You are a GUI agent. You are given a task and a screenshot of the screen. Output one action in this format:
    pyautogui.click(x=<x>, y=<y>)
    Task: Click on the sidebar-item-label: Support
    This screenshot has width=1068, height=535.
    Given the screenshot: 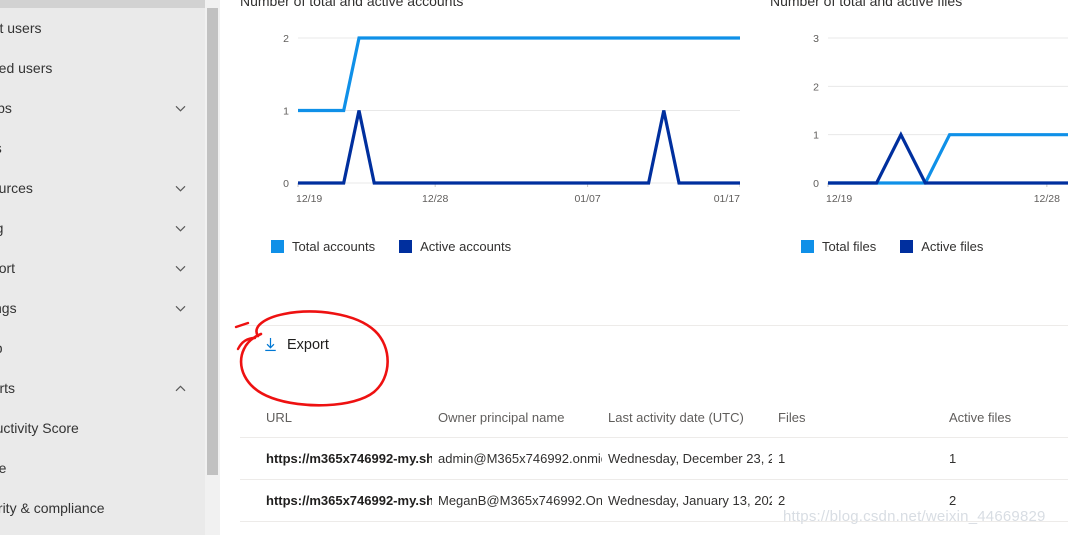 What is the action you would take?
    pyautogui.click(x=8, y=268)
    